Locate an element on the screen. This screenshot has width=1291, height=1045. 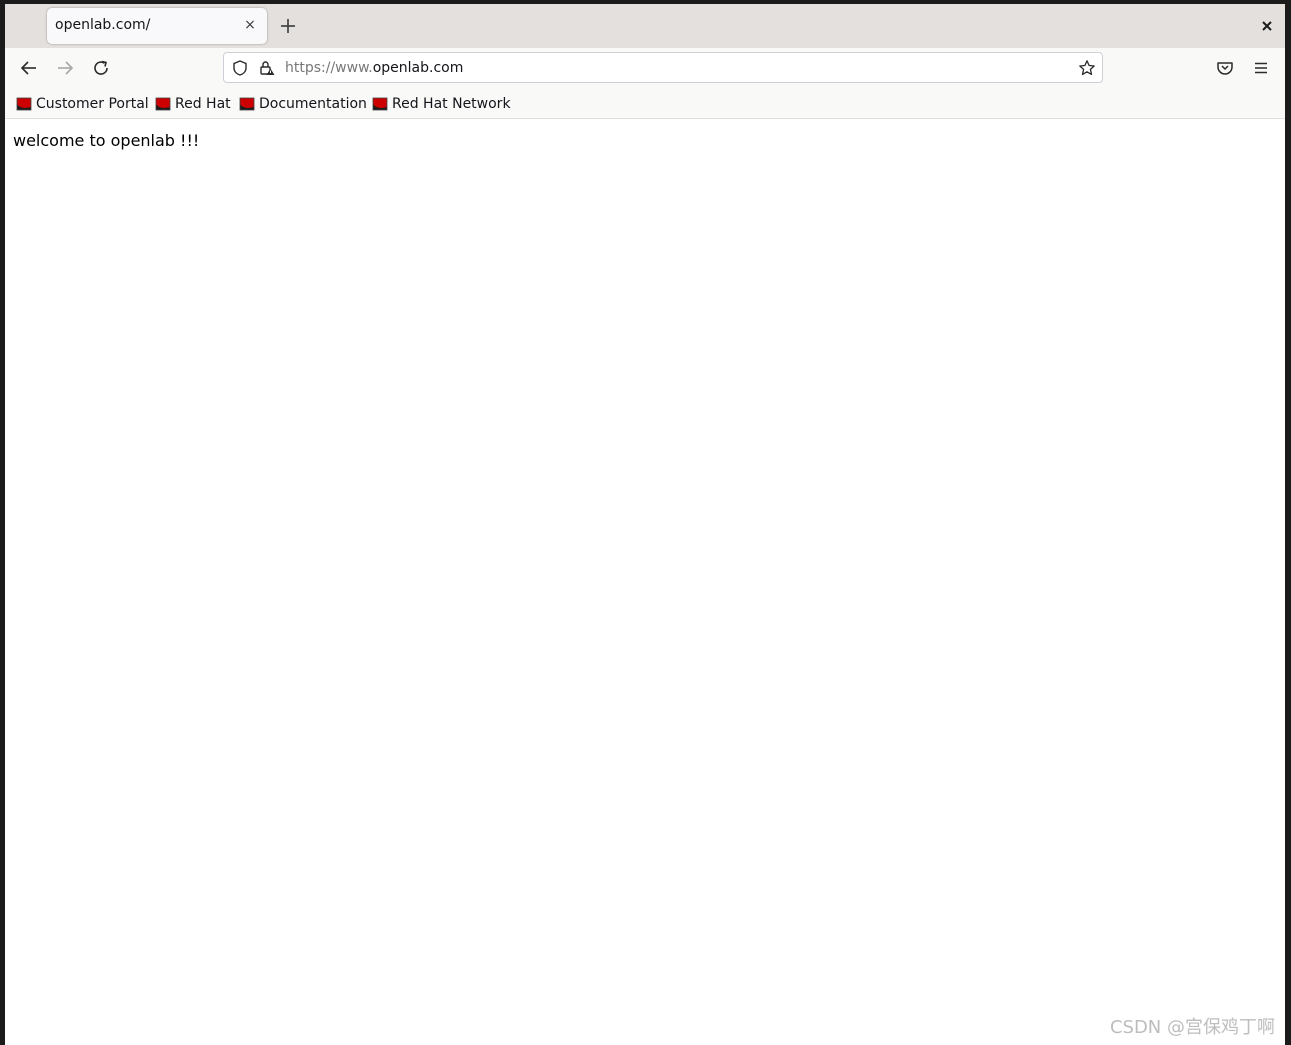
reload-icon is located at coordinates (101, 67).